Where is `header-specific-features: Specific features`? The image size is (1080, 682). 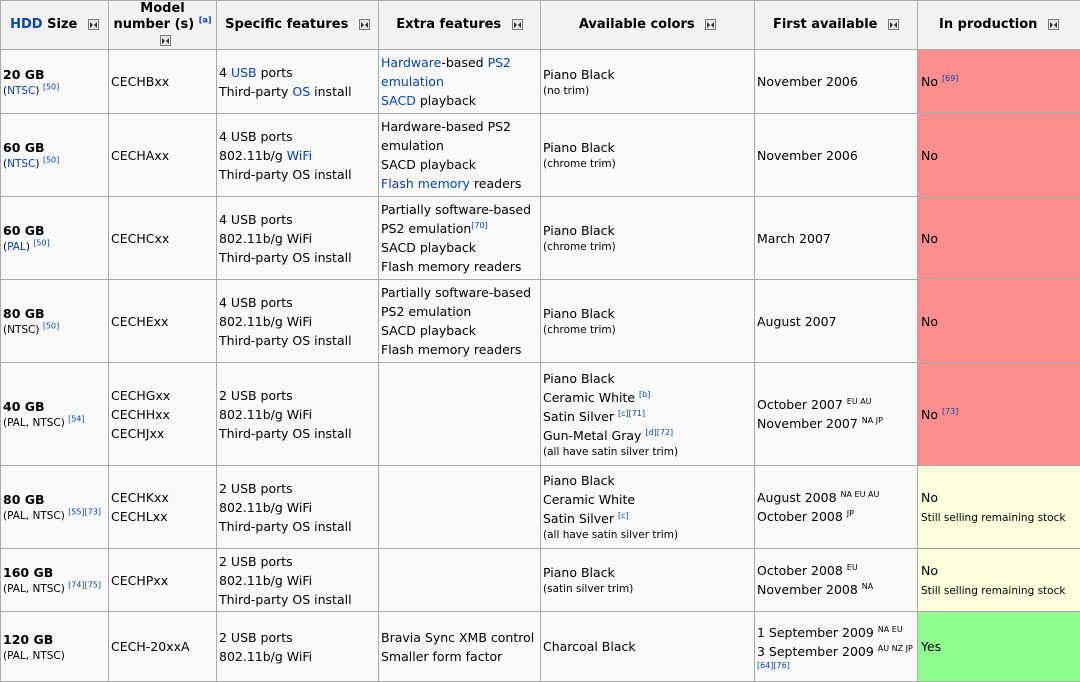
header-specific-features: Specific features is located at coordinates (298, 25).